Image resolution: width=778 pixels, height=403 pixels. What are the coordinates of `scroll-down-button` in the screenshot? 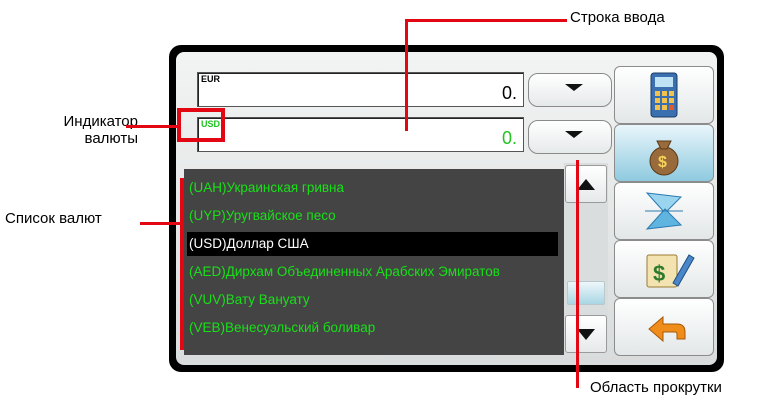 It's located at (586, 334).